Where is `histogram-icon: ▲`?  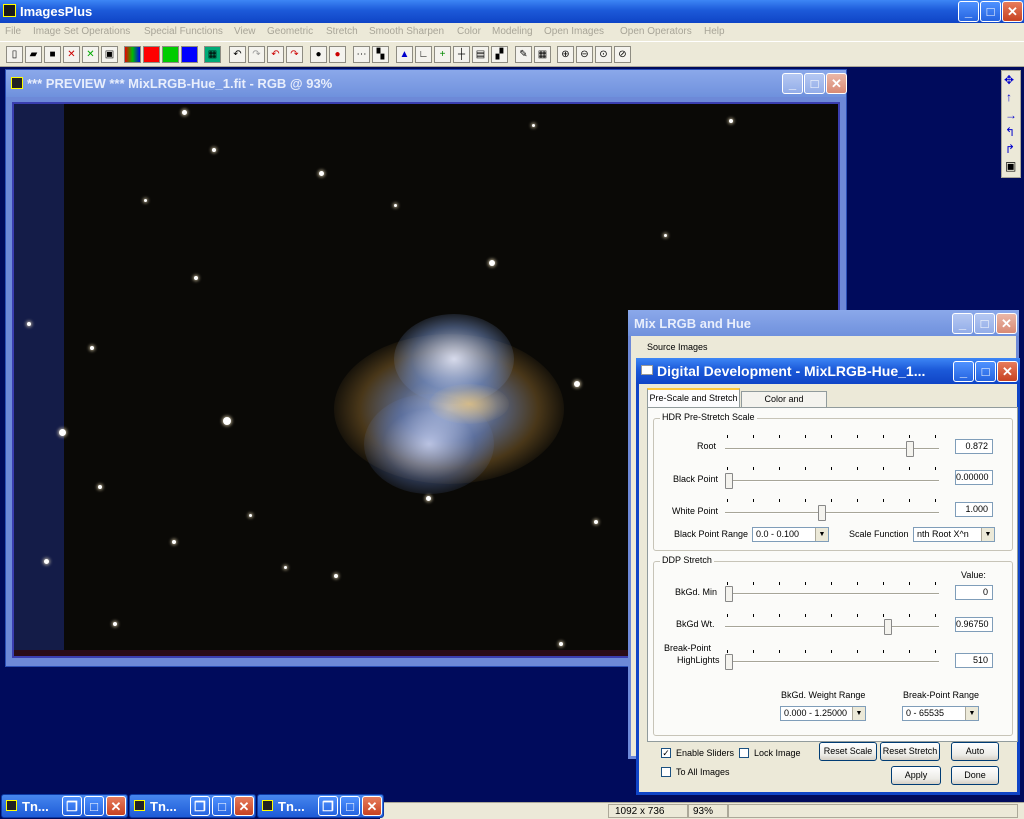
histogram-icon: ▲ is located at coordinates (404, 54).